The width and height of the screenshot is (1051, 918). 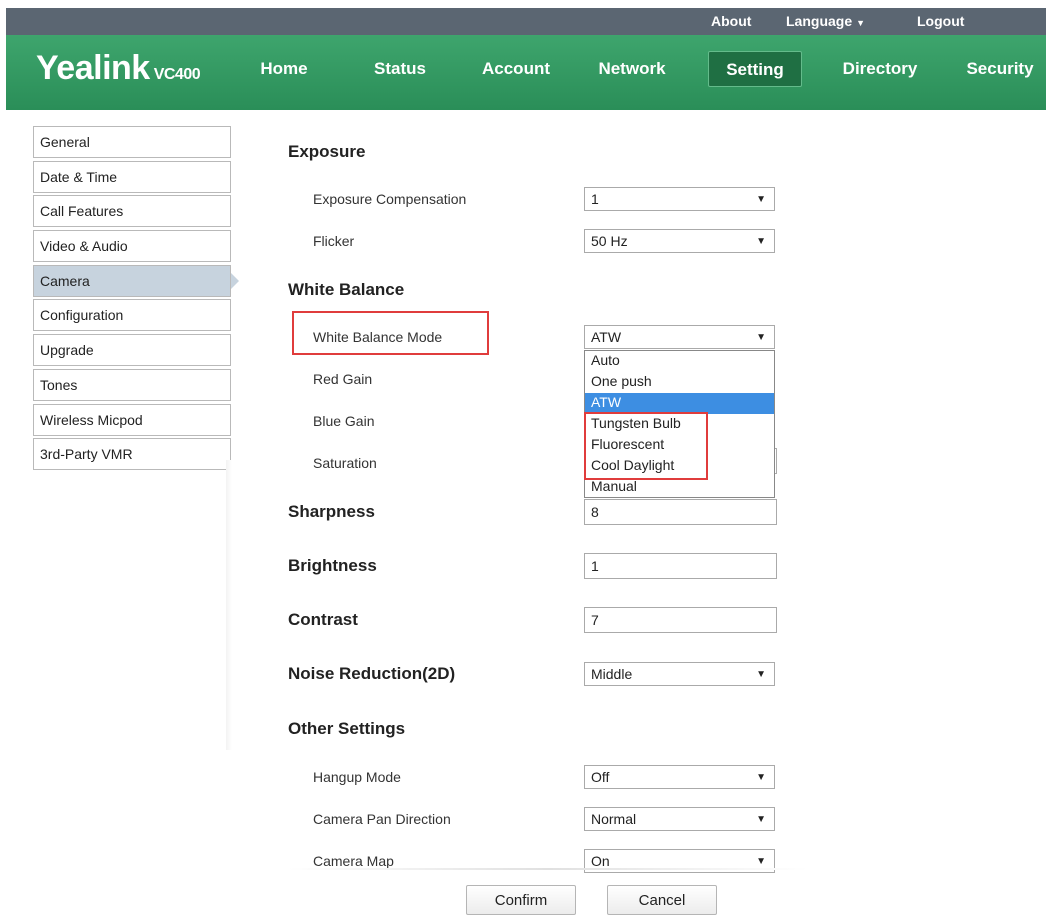 What do you see at coordinates (731, 21) in the screenshot?
I see `about-link: About` at bounding box center [731, 21].